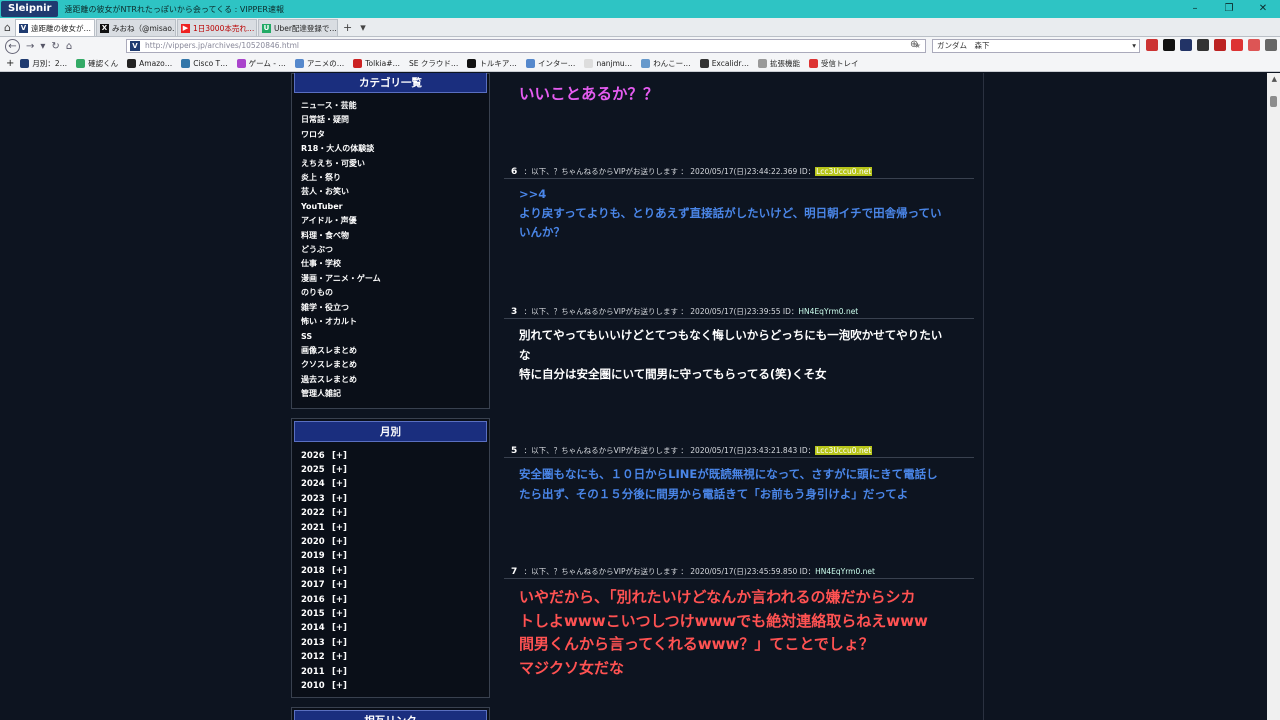  What do you see at coordinates (1169, 45) in the screenshot?
I see `x-extension-icon` at bounding box center [1169, 45].